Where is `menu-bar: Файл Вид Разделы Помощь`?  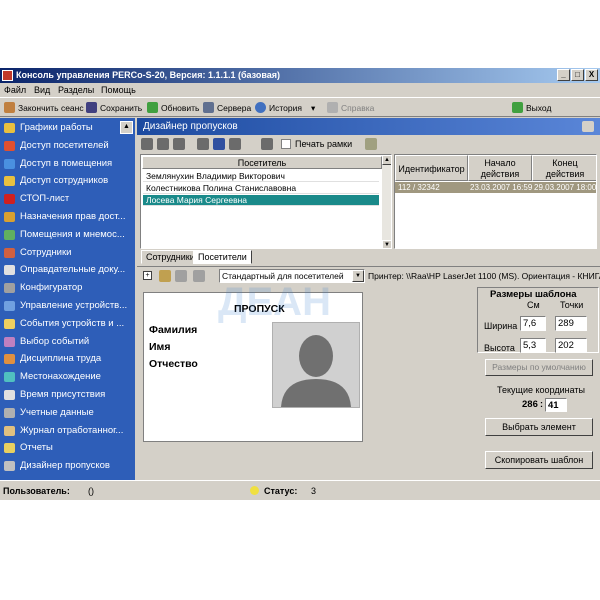 menu-bar: Файл Вид Разделы Помощь is located at coordinates (300, 90).